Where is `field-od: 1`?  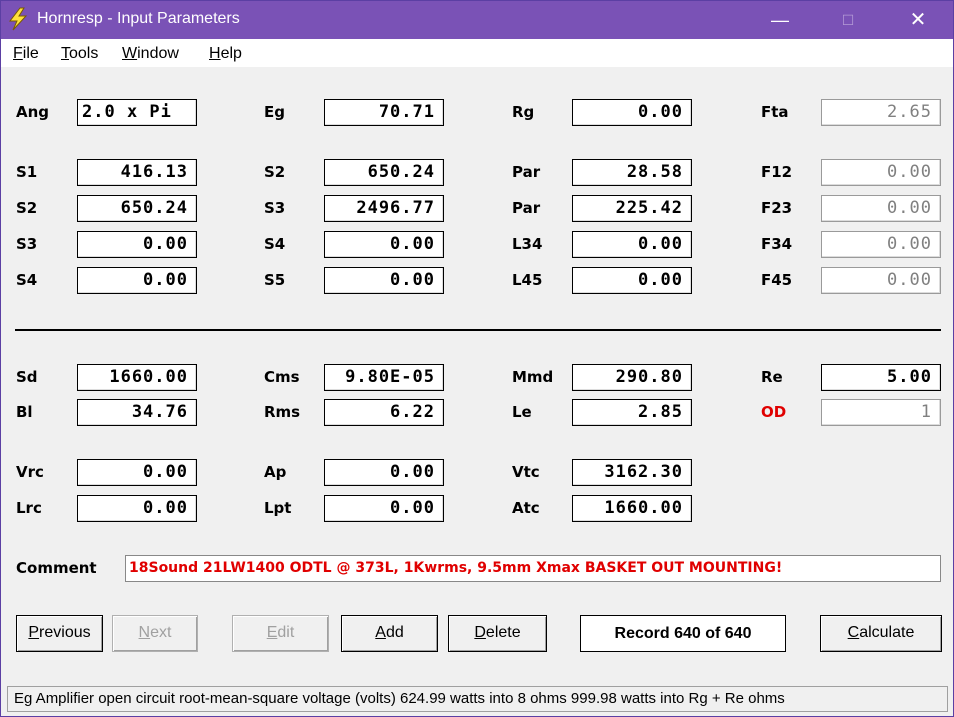
field-od: 1 is located at coordinates (881, 412).